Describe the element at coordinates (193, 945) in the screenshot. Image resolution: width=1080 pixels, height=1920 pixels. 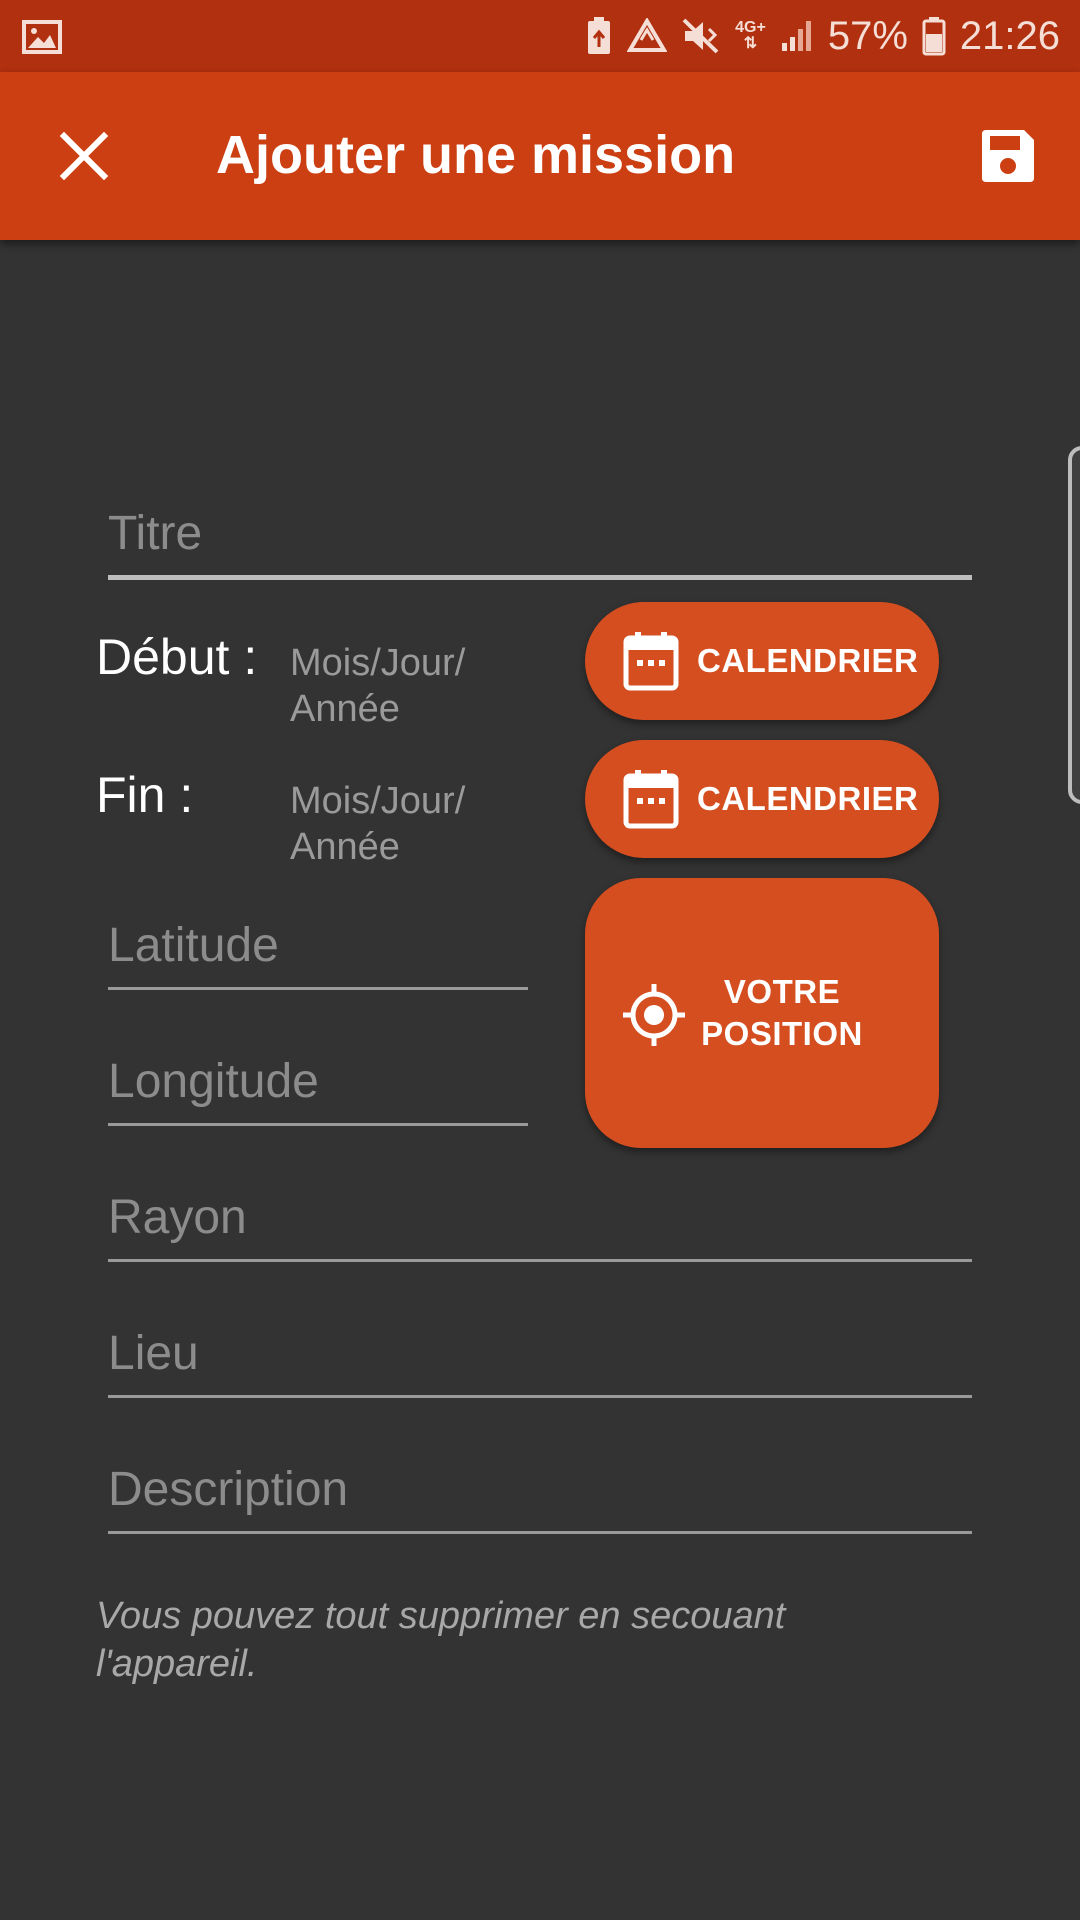
I see `latitude-placeholder: Latitude` at that location.